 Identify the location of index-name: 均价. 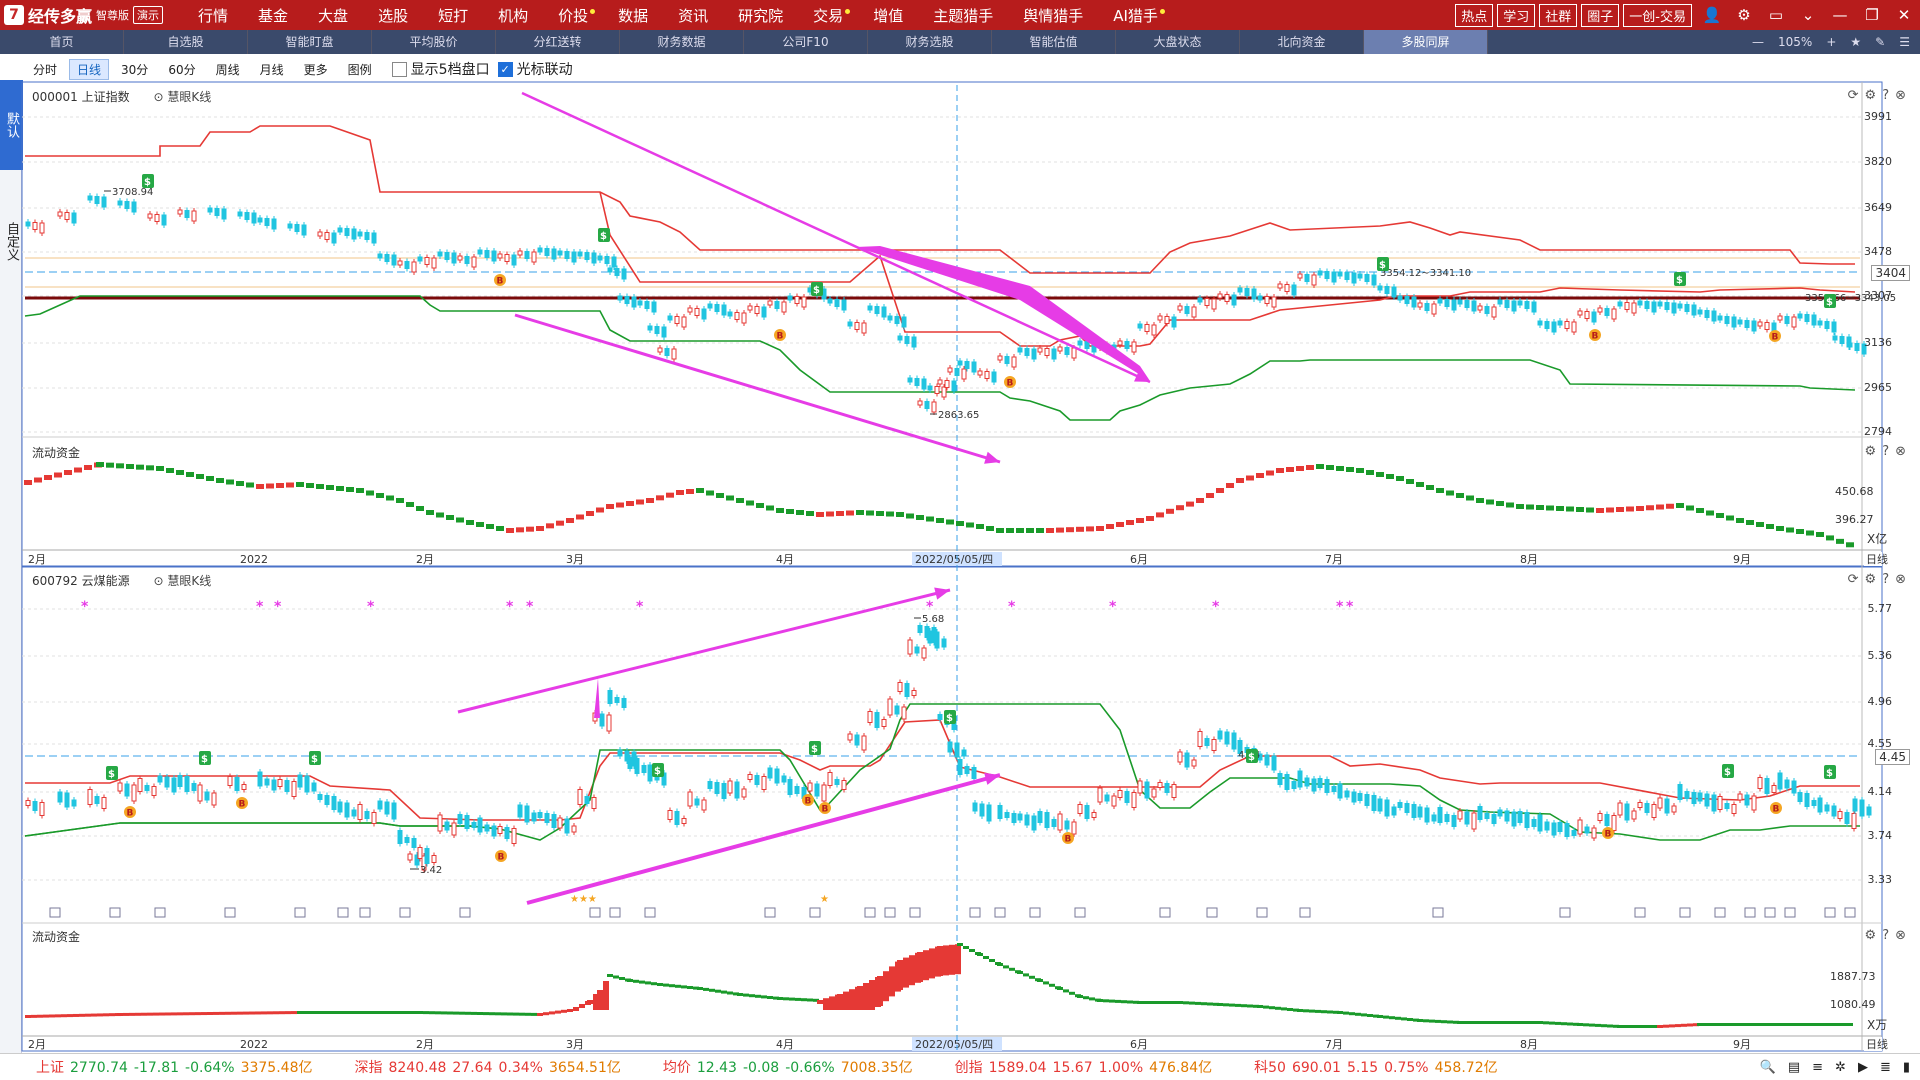
(676, 1068).